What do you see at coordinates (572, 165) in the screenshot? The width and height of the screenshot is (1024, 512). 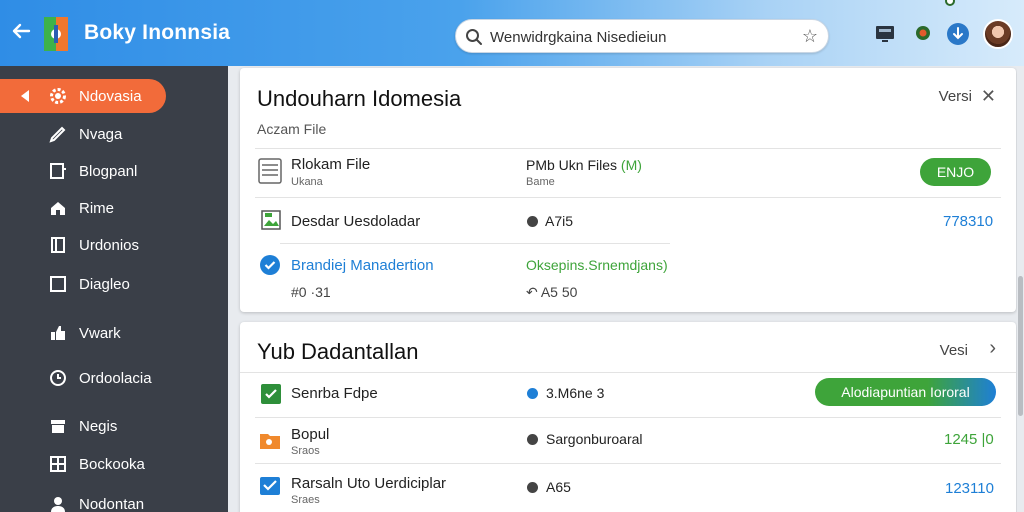 I see `row-detail-text: PMb Ukn Files` at bounding box center [572, 165].